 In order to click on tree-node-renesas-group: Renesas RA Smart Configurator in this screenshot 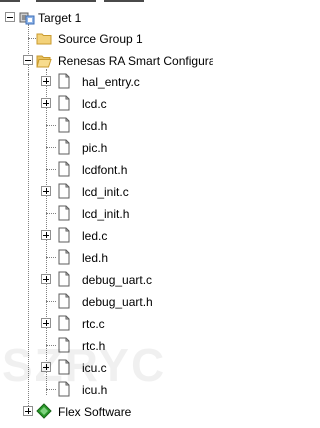, I will do `click(106, 61)`.